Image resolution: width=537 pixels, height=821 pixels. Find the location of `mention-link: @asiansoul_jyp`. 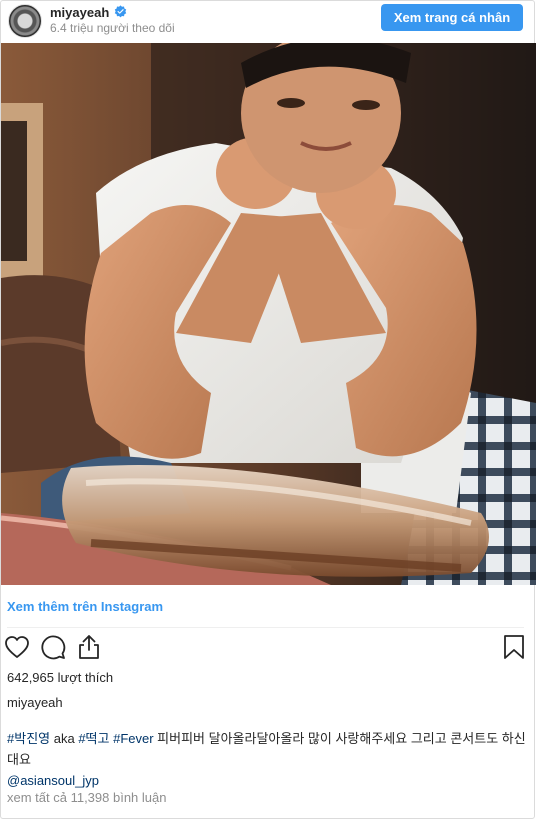

mention-link: @asiansoul_jyp is located at coordinates (53, 780).